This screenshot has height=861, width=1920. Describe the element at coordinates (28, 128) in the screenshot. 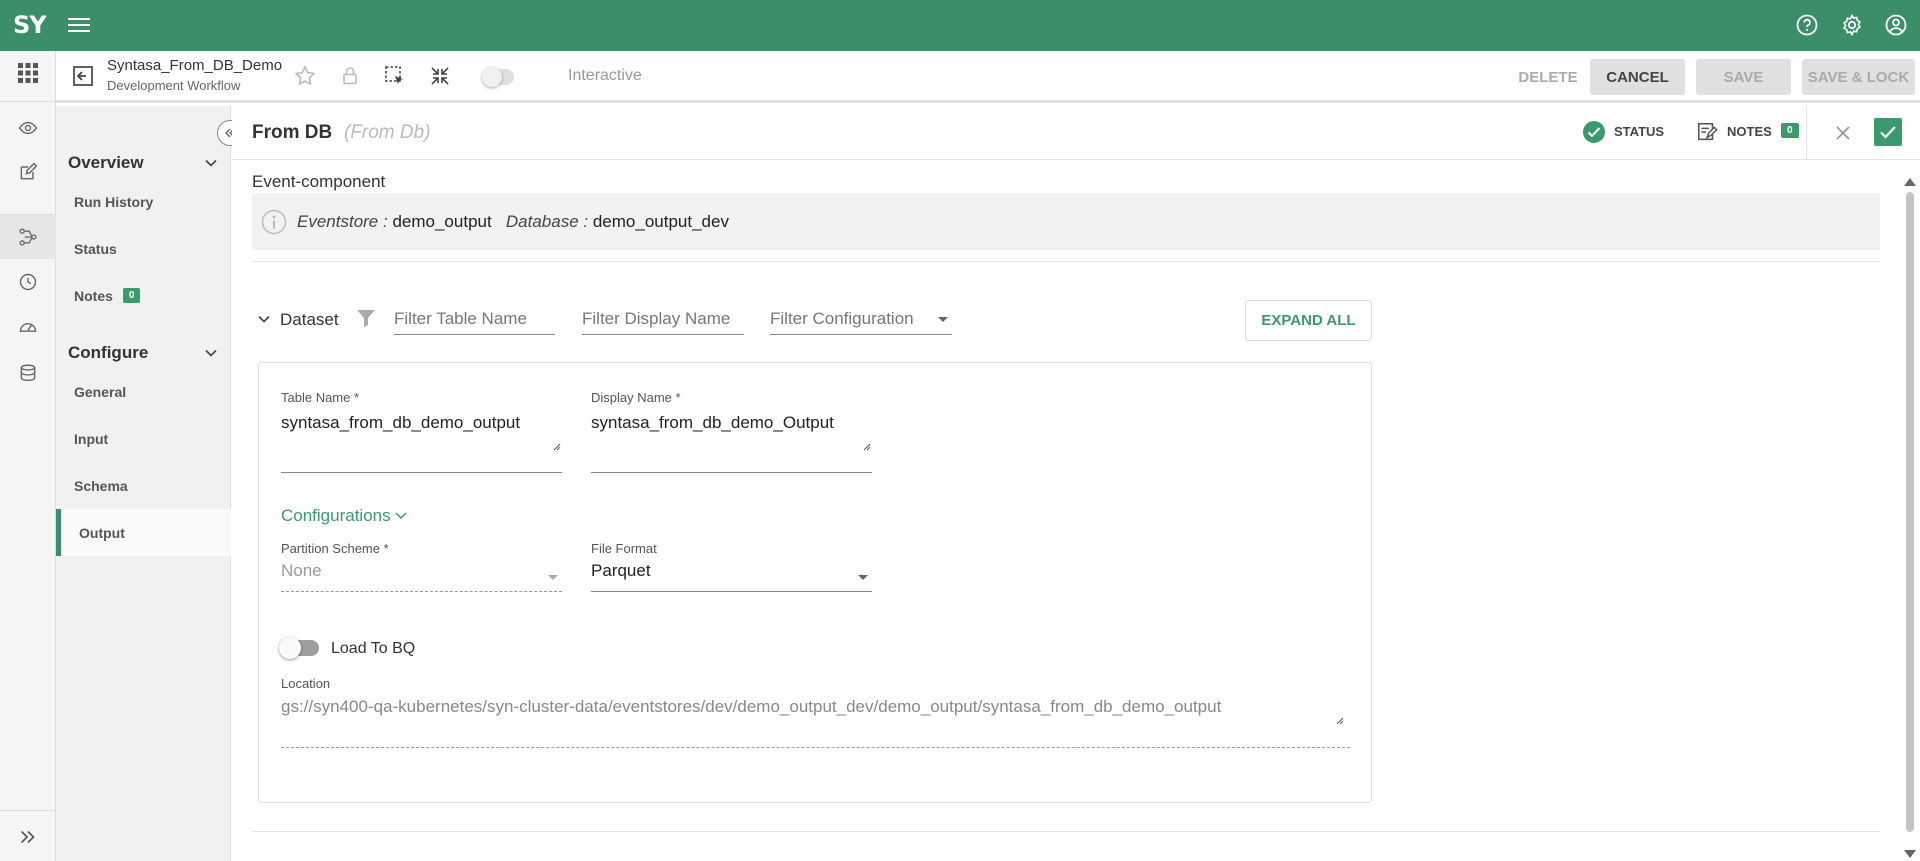

I see `eye-icon` at that location.